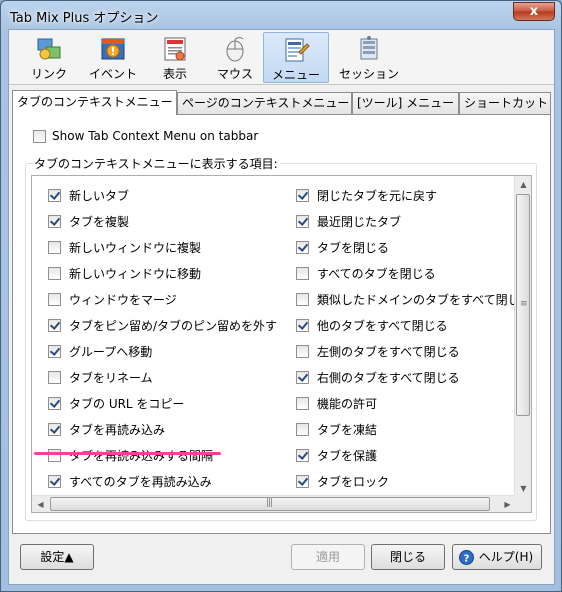  What do you see at coordinates (48, 74) in the screenshot?
I see `toolbar-link-label: リンク` at bounding box center [48, 74].